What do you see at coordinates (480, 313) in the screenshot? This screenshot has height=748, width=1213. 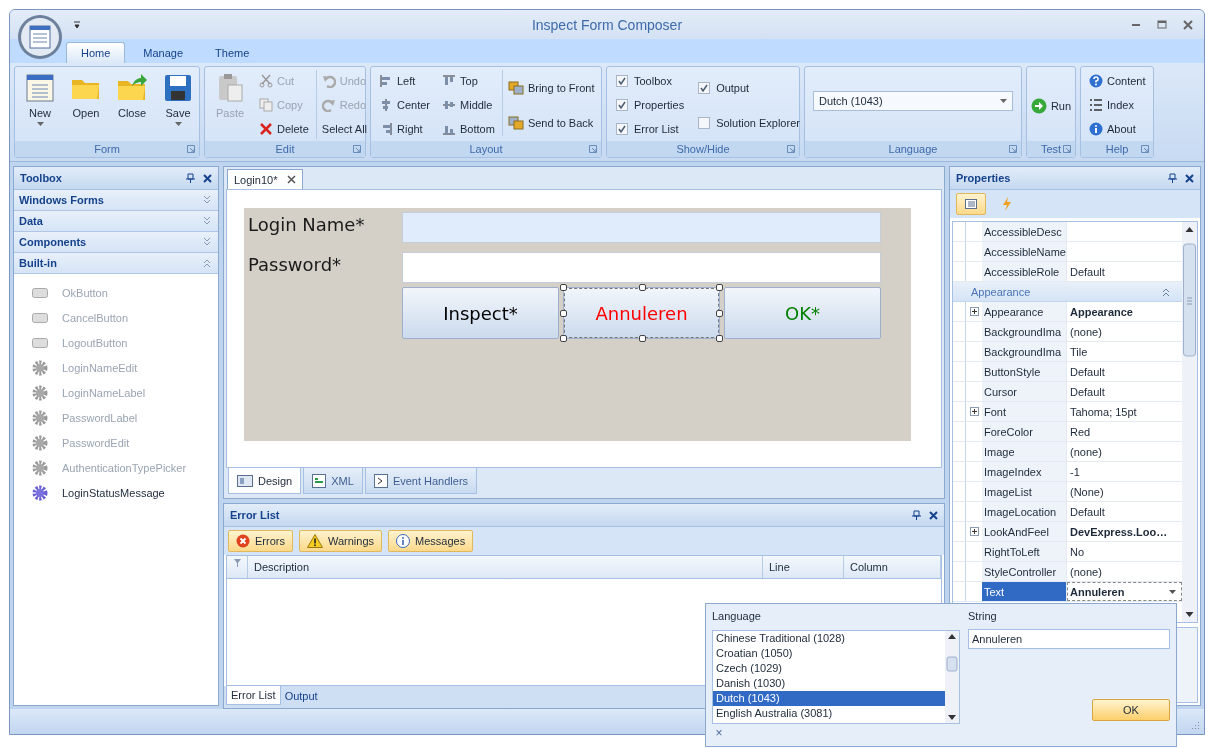 I see `form-button: Inspect*` at bounding box center [480, 313].